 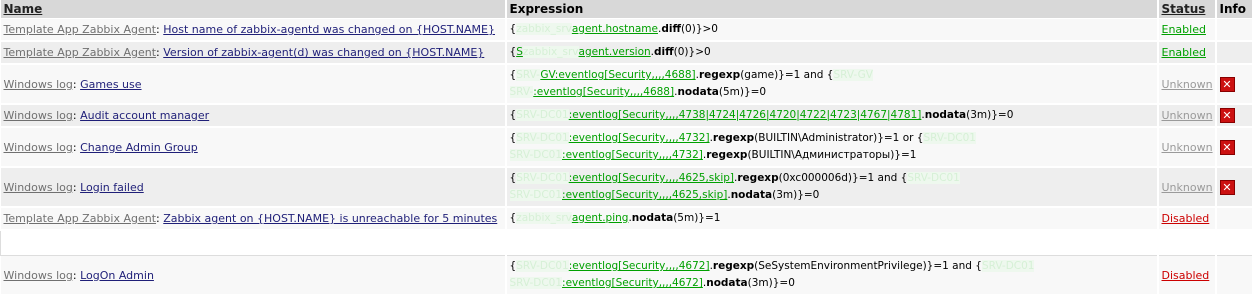 What do you see at coordinates (139, 147) in the screenshot?
I see `trigger-link: Change Admin Group` at bounding box center [139, 147].